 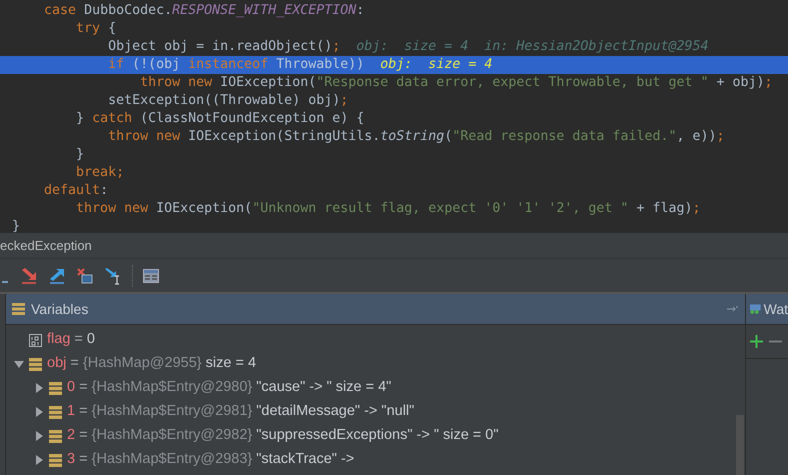 I want to click on code-line: Object obj = in.readObject(); obj: size = 4 in: Hessian2ObjectInput@2954, so click(x=407, y=46).